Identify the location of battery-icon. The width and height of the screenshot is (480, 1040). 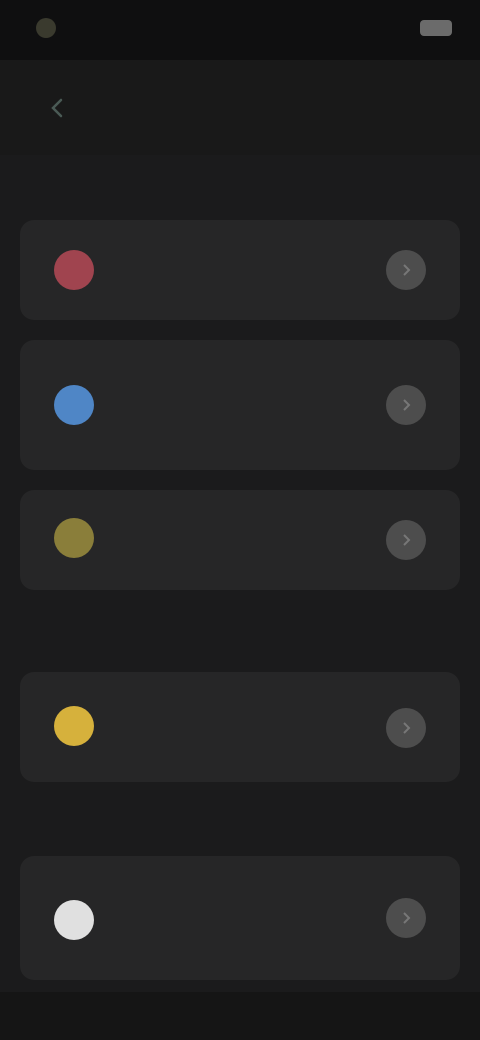
(436, 28).